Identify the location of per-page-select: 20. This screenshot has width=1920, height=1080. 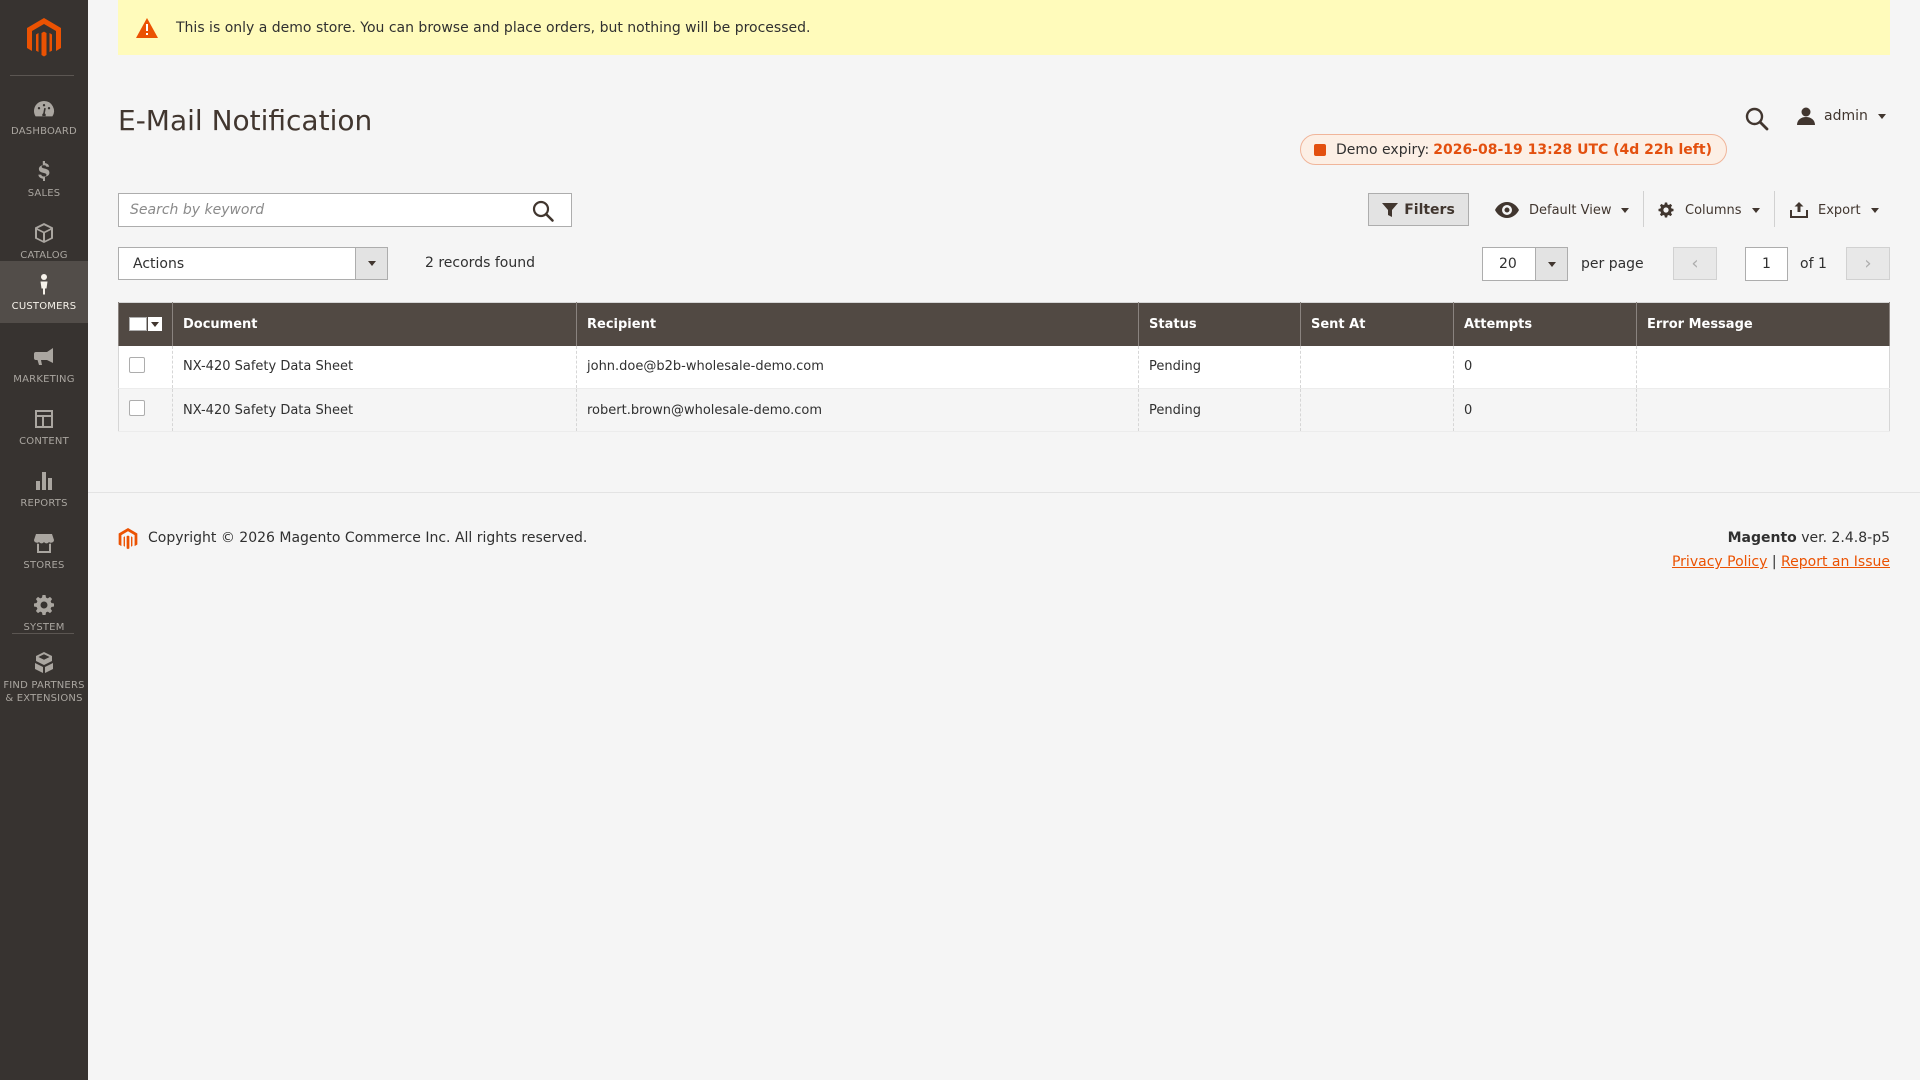
(1525, 264).